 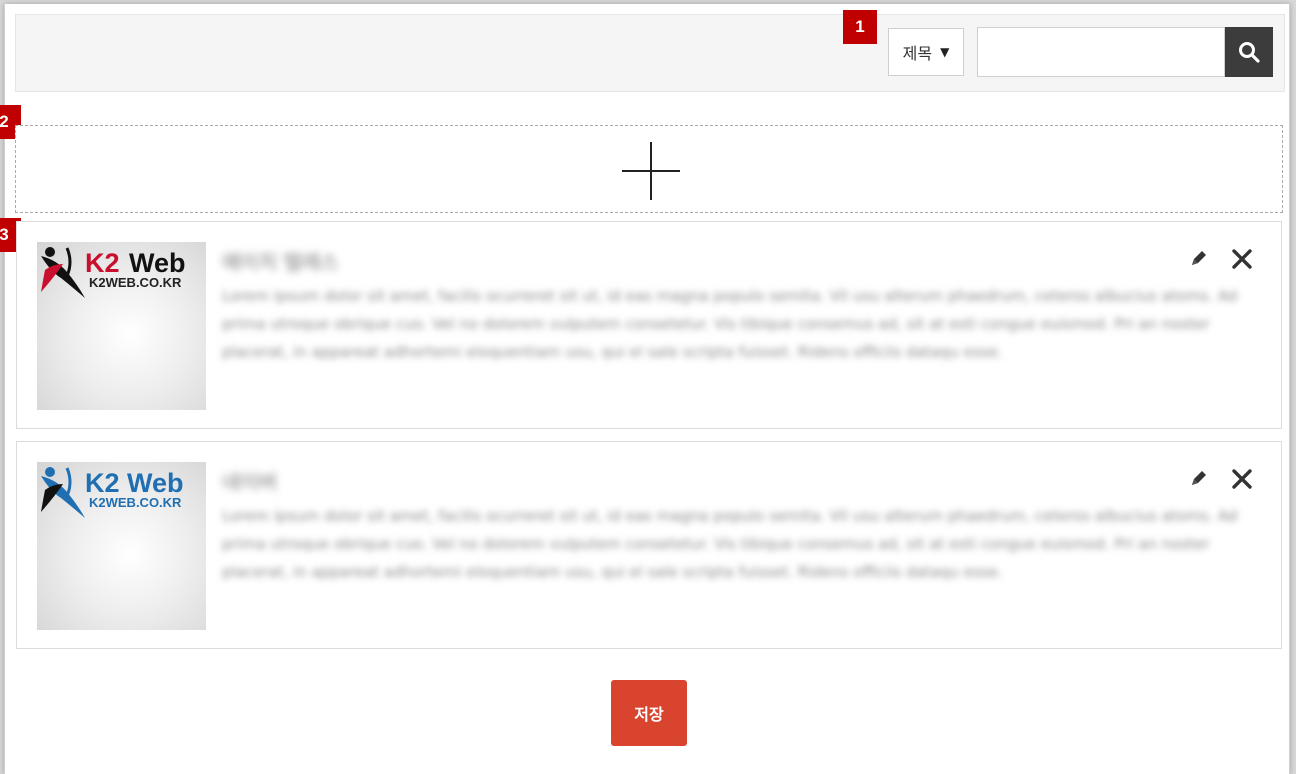 I want to click on item-title: 에이치 텔레스, so click(x=280, y=262).